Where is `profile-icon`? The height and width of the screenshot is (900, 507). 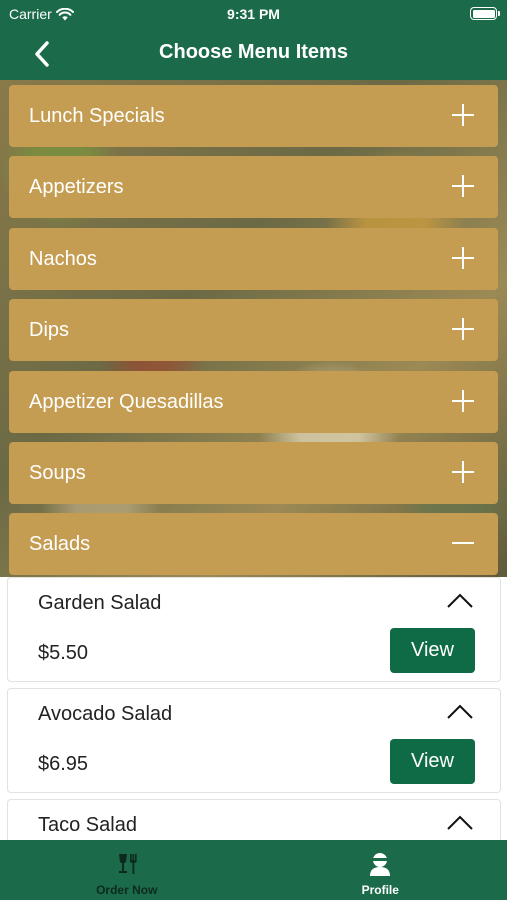
profile-icon is located at coordinates (380, 864).